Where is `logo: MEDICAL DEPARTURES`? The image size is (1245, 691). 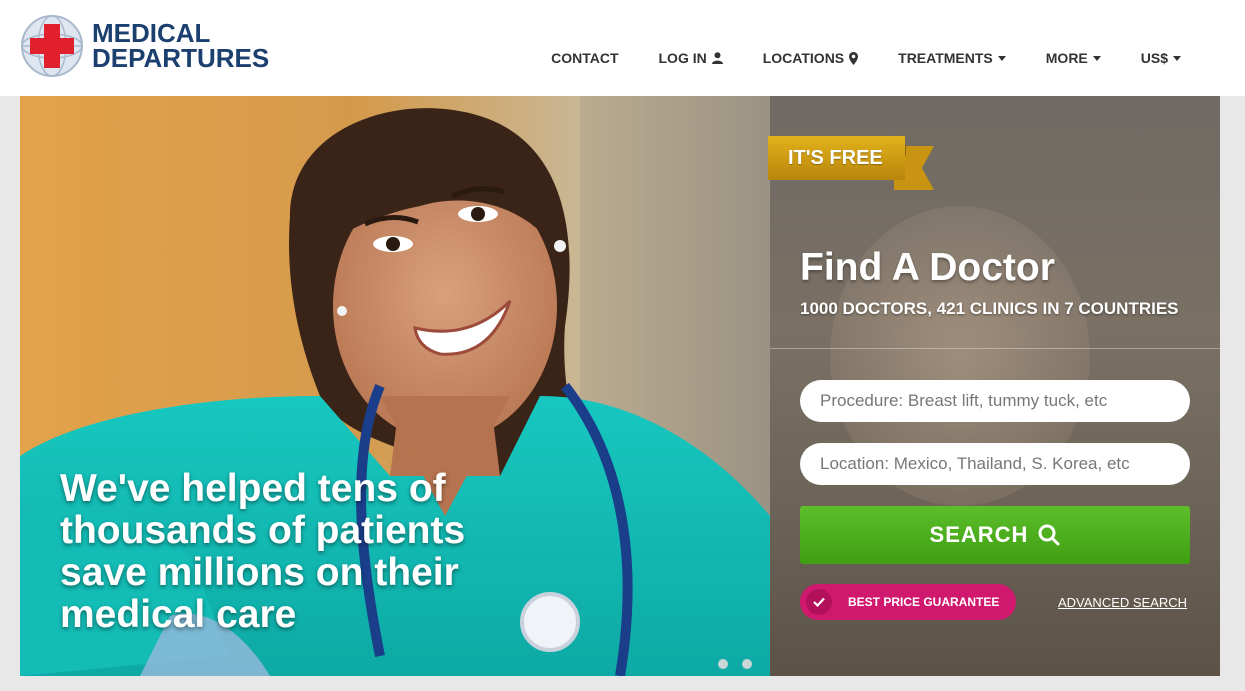 logo: MEDICAL DEPARTURES is located at coordinates (144, 46).